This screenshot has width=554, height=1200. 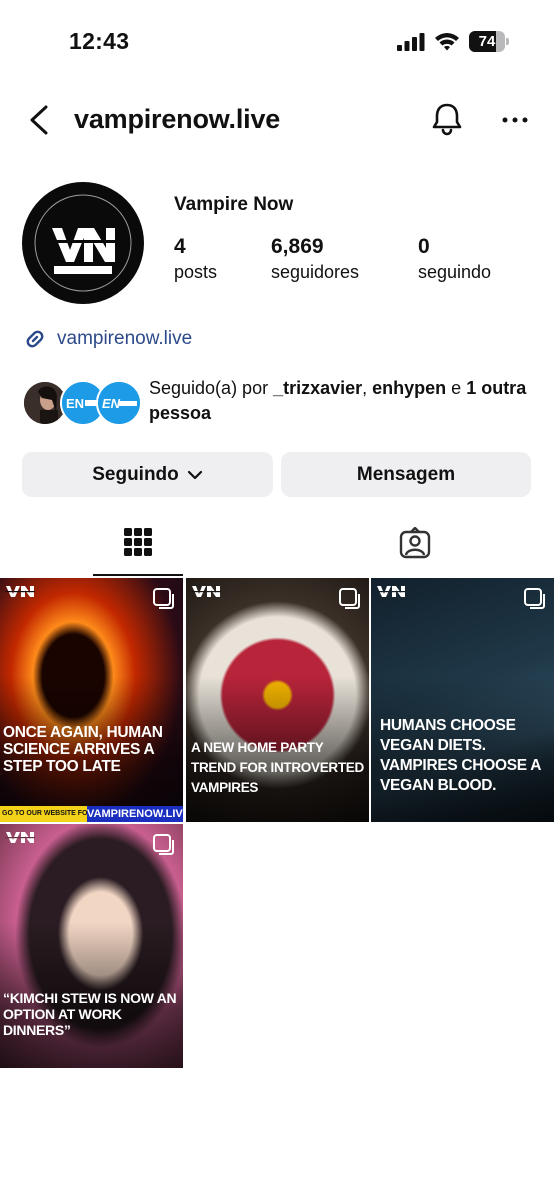 I want to click on following-button-label: Seguindo, so click(x=135, y=474).